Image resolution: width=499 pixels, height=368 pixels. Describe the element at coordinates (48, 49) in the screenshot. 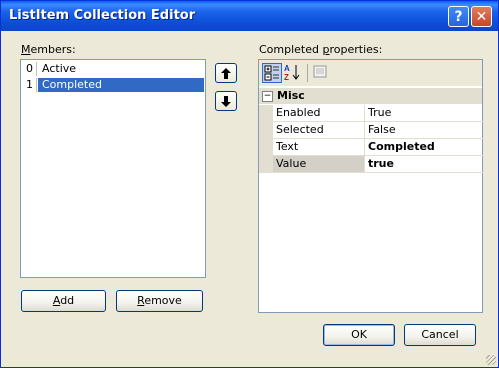

I see `members-label: Members:` at that location.